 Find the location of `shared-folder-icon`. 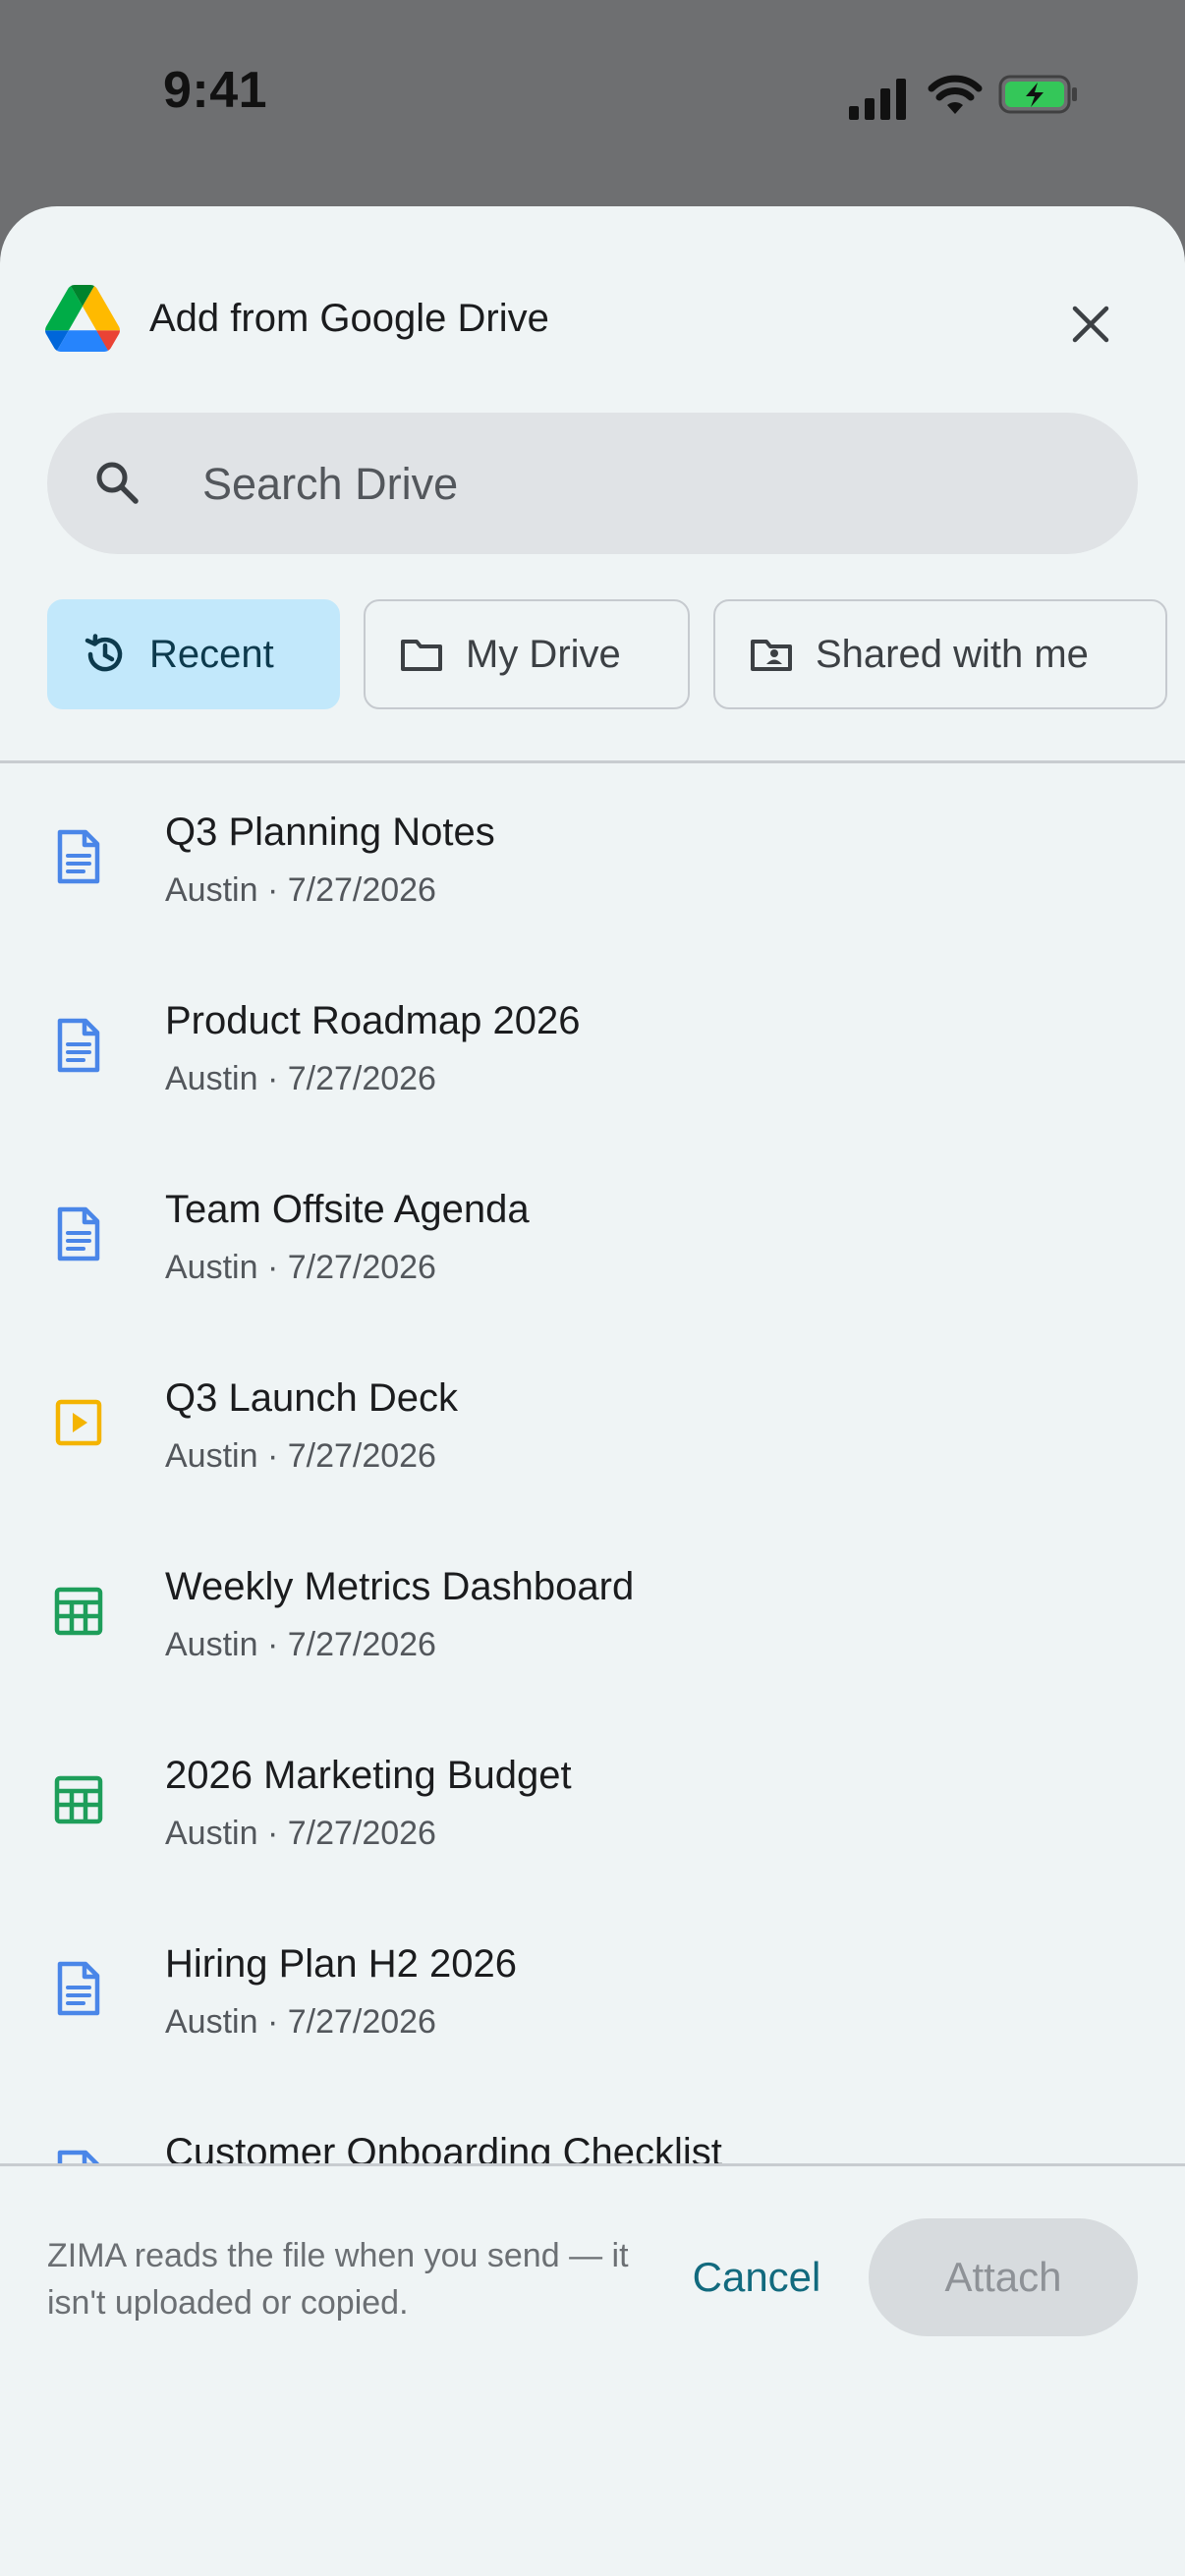

shared-folder-icon is located at coordinates (772, 654).